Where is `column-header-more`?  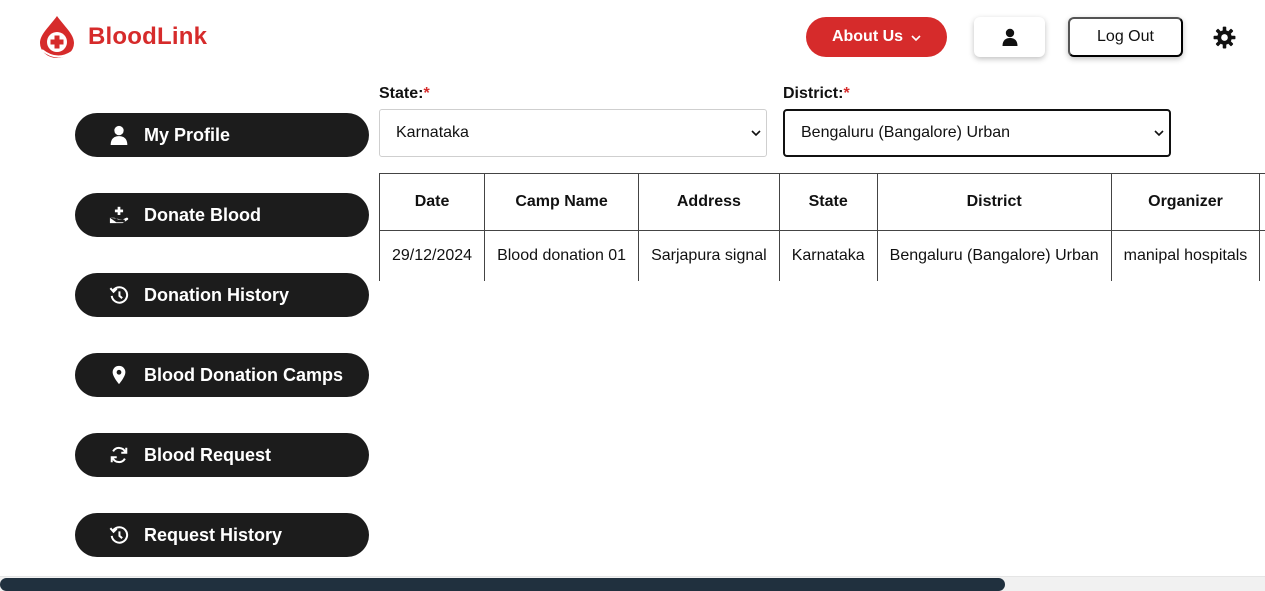 column-header-more is located at coordinates (1262, 202).